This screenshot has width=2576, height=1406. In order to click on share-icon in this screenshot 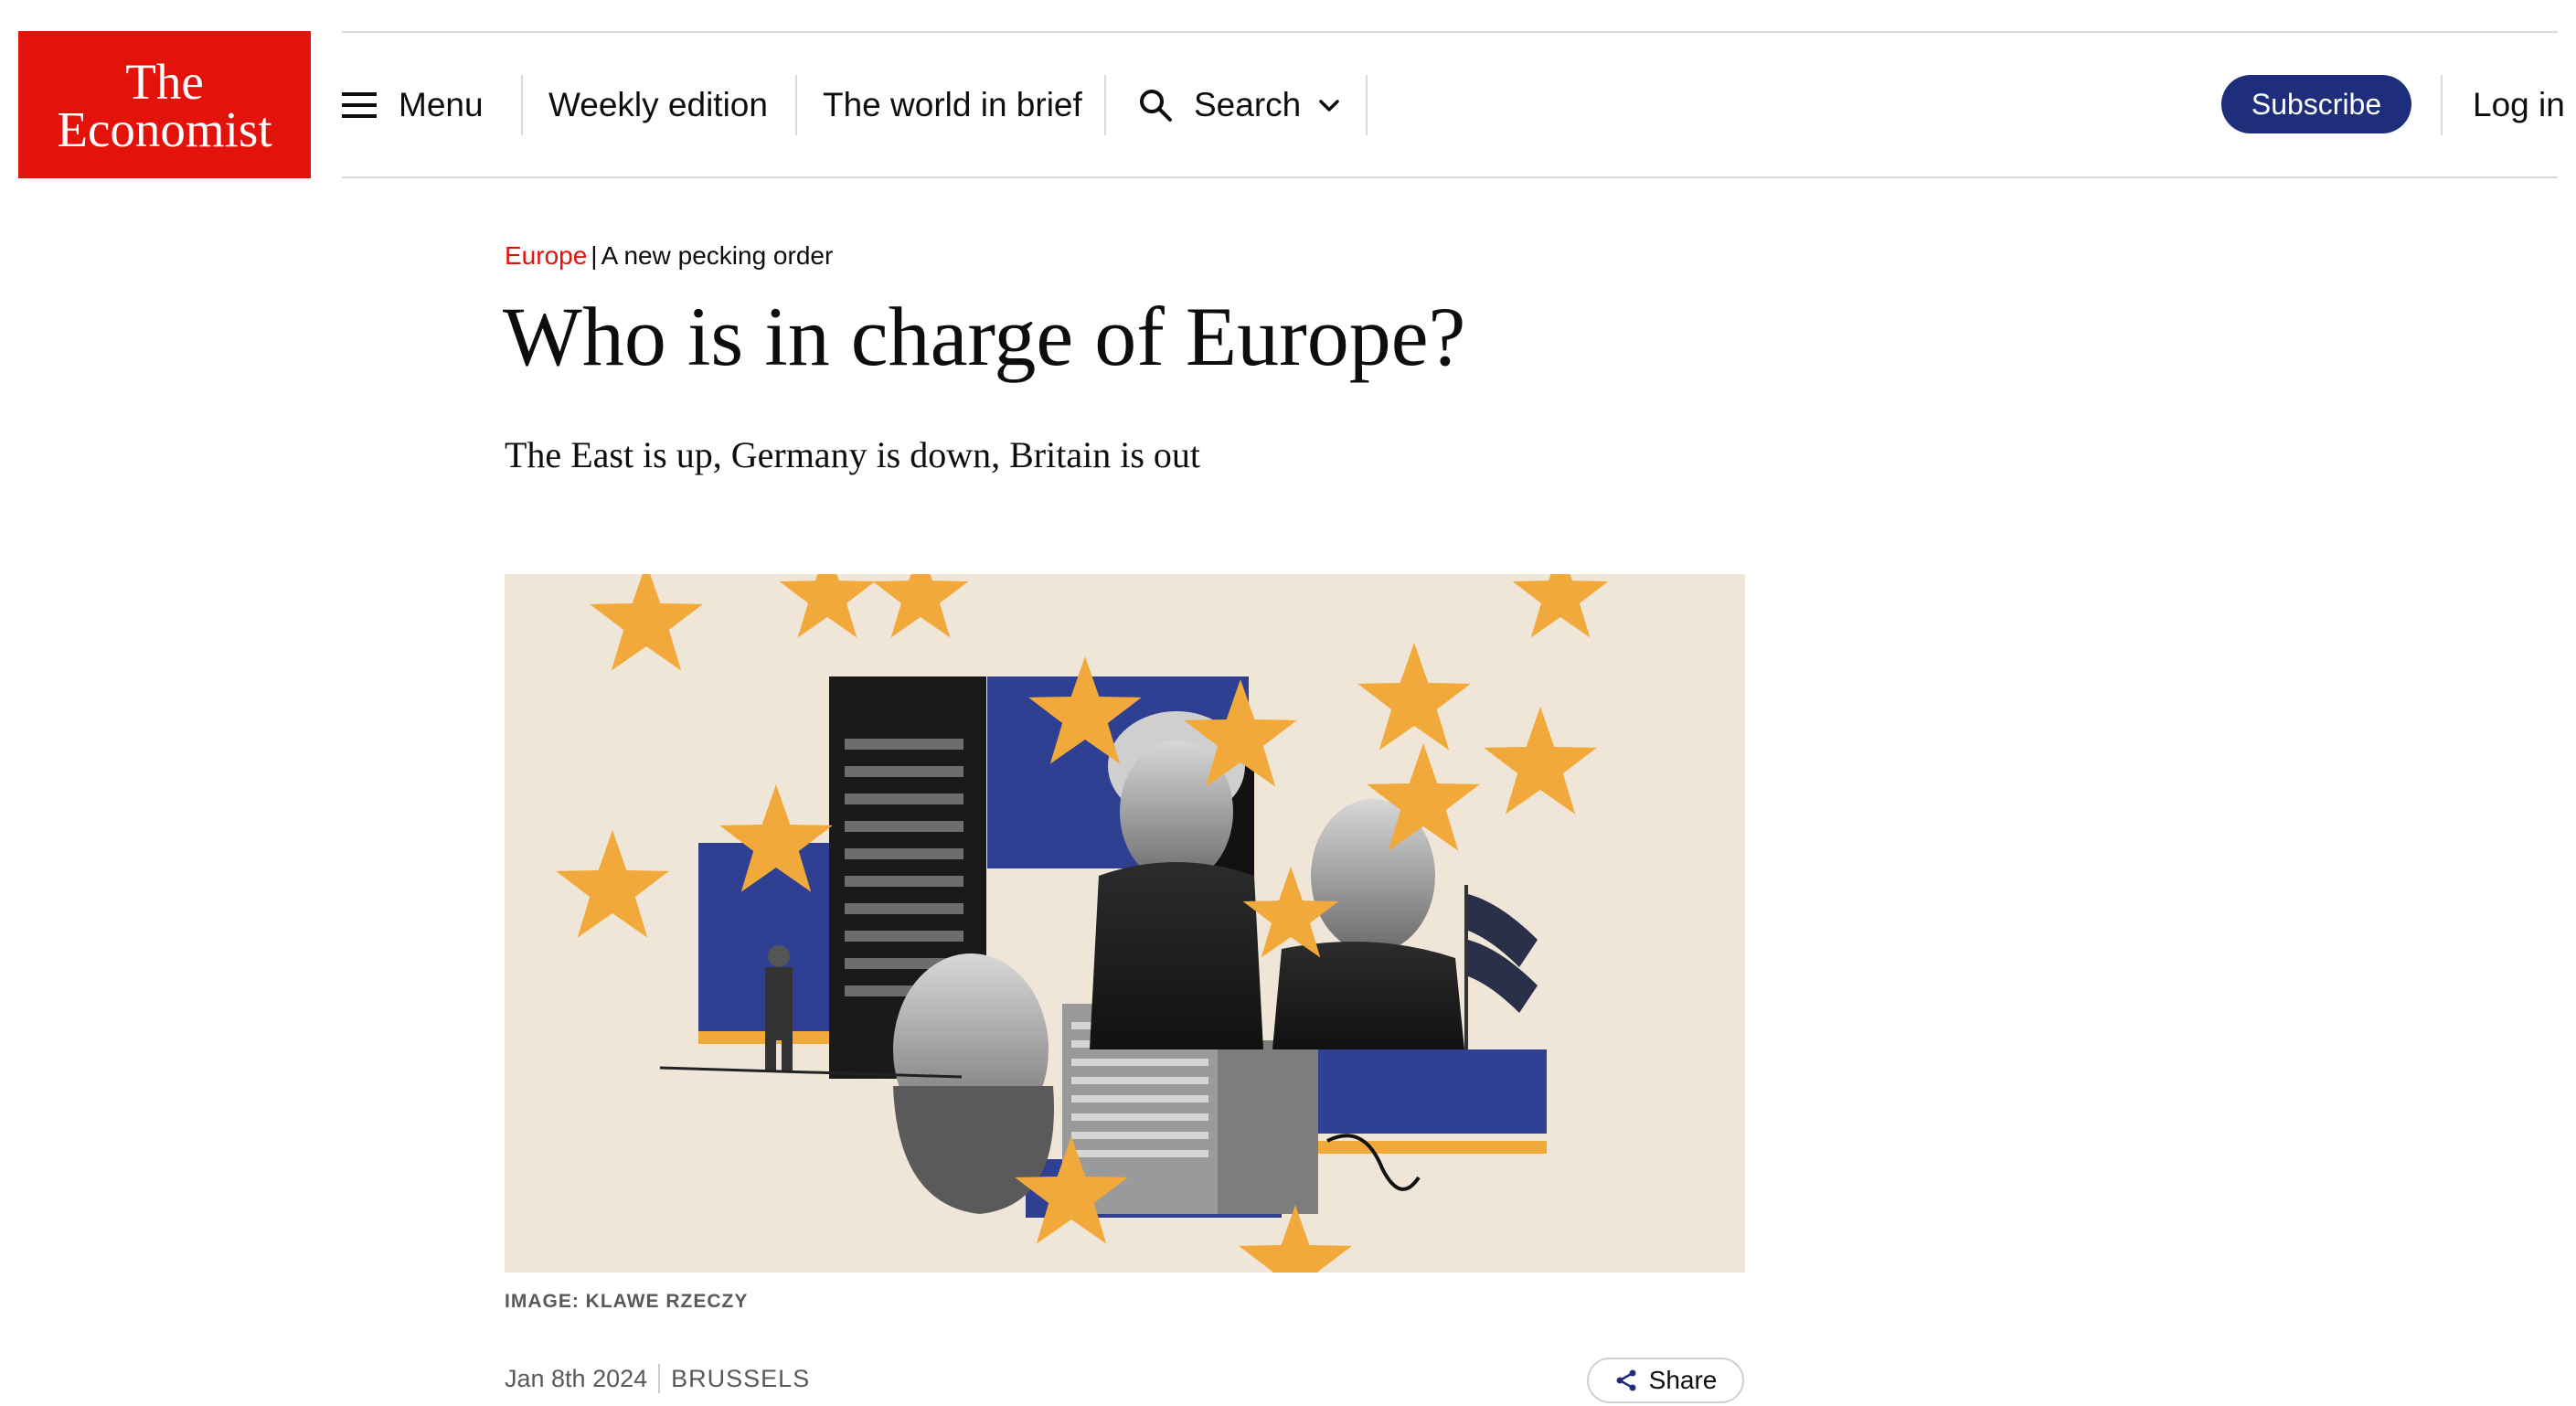, I will do `click(1626, 1380)`.